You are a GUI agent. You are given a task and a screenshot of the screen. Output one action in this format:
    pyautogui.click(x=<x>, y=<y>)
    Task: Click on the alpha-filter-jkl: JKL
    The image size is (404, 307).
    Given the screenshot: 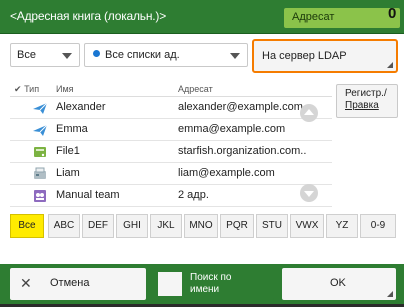 What is the action you would take?
    pyautogui.click(x=166, y=226)
    